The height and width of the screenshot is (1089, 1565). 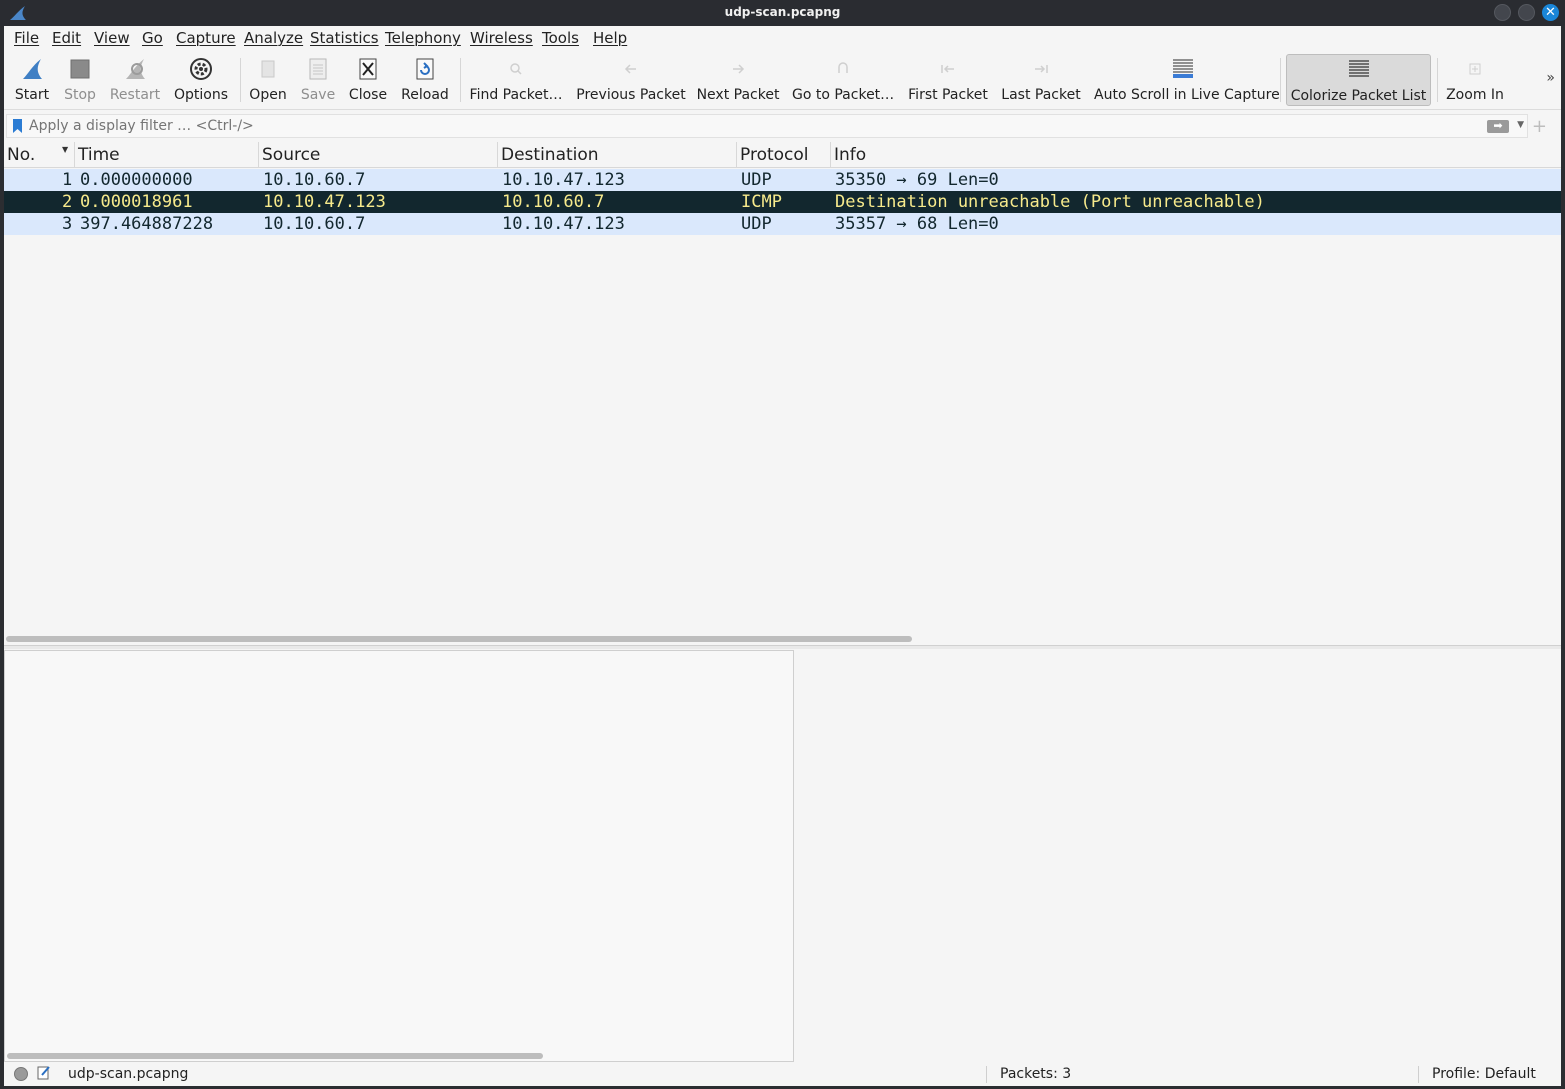 I want to click on column-header-source: Source, so click(x=291, y=155).